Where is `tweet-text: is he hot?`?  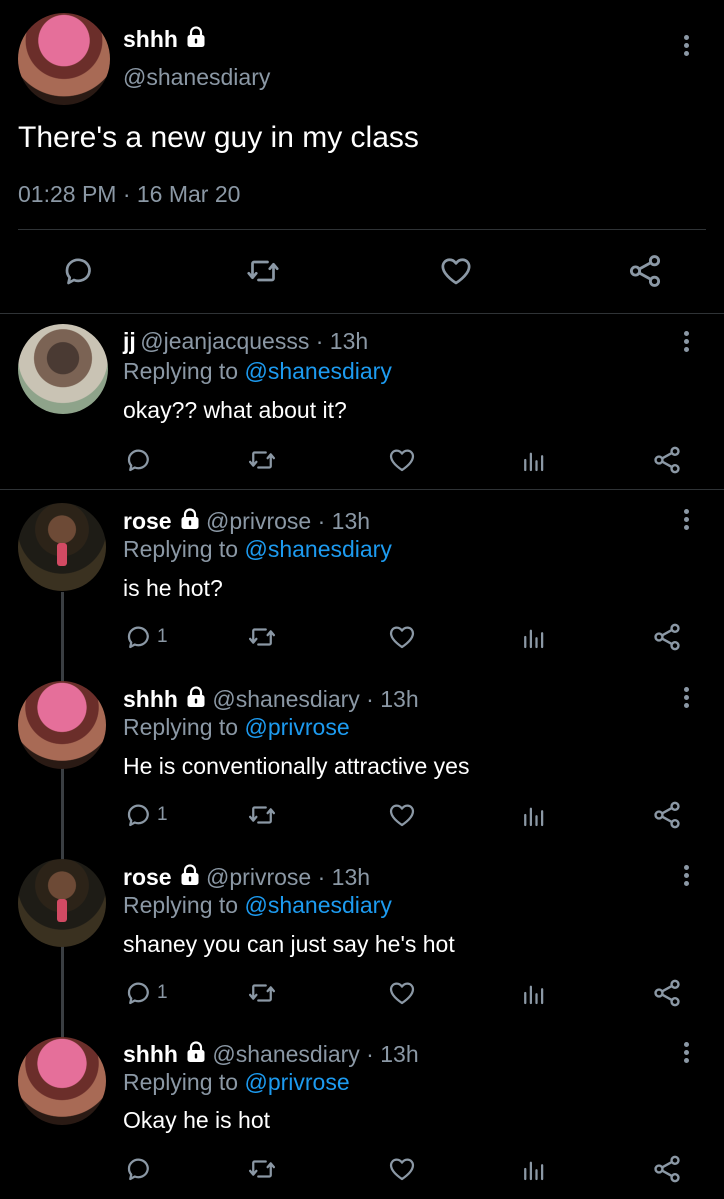 tweet-text: is he hot? is located at coordinates (173, 588).